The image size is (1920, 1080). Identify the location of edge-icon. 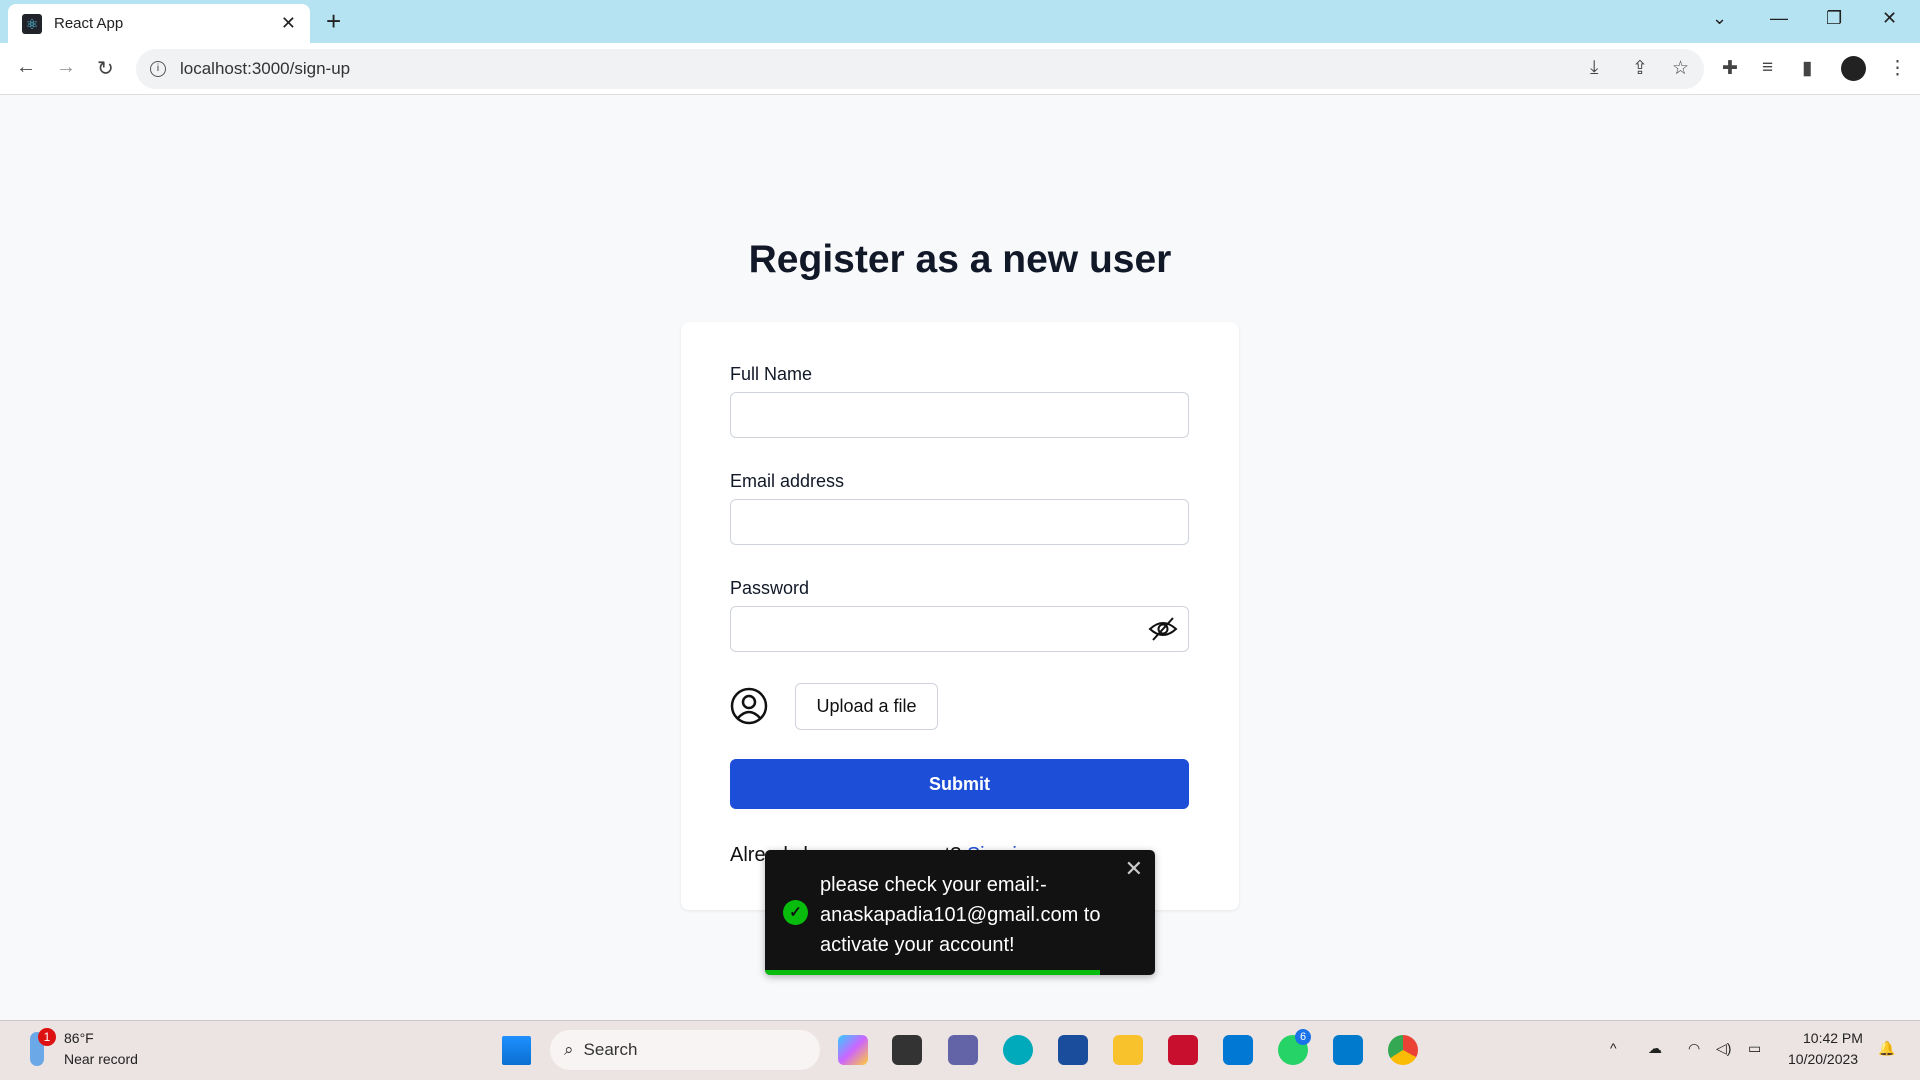
(1018, 1050).